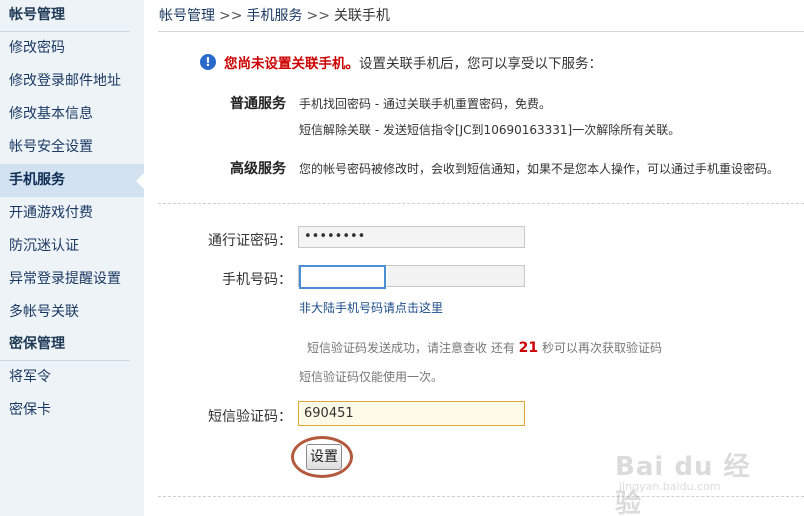 This screenshot has height=516, width=804. Describe the element at coordinates (250, 241) in the screenshot. I see `password-label: 通行证密码：` at that location.